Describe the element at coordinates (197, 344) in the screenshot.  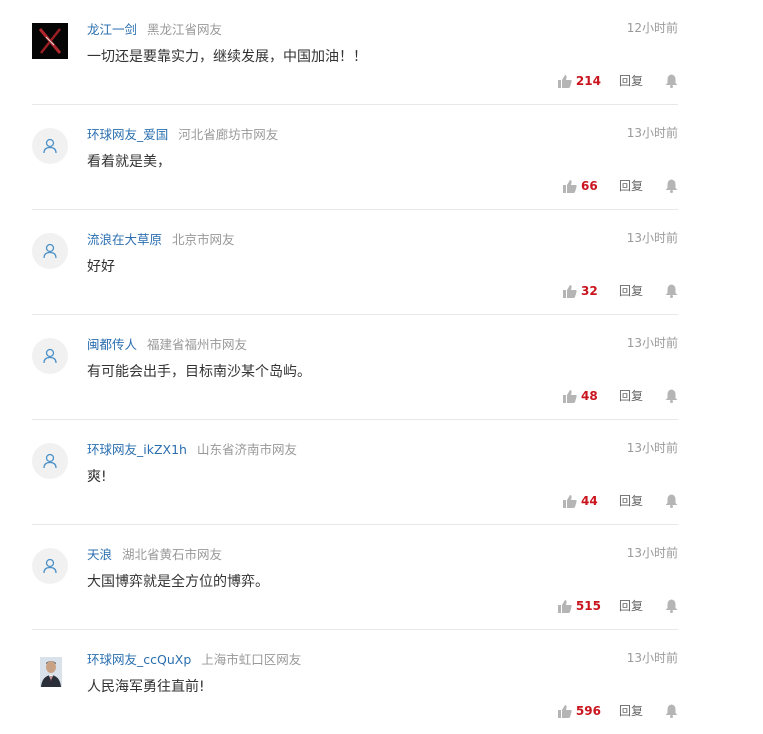
I see `user-location: 福建省福州市网友` at that location.